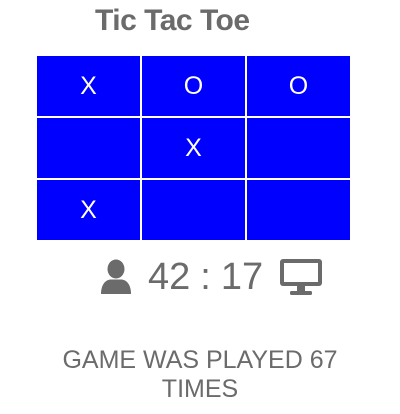 The height and width of the screenshot is (414, 400). What do you see at coordinates (242, 277) in the screenshot?
I see `computer-score: 17` at bounding box center [242, 277].